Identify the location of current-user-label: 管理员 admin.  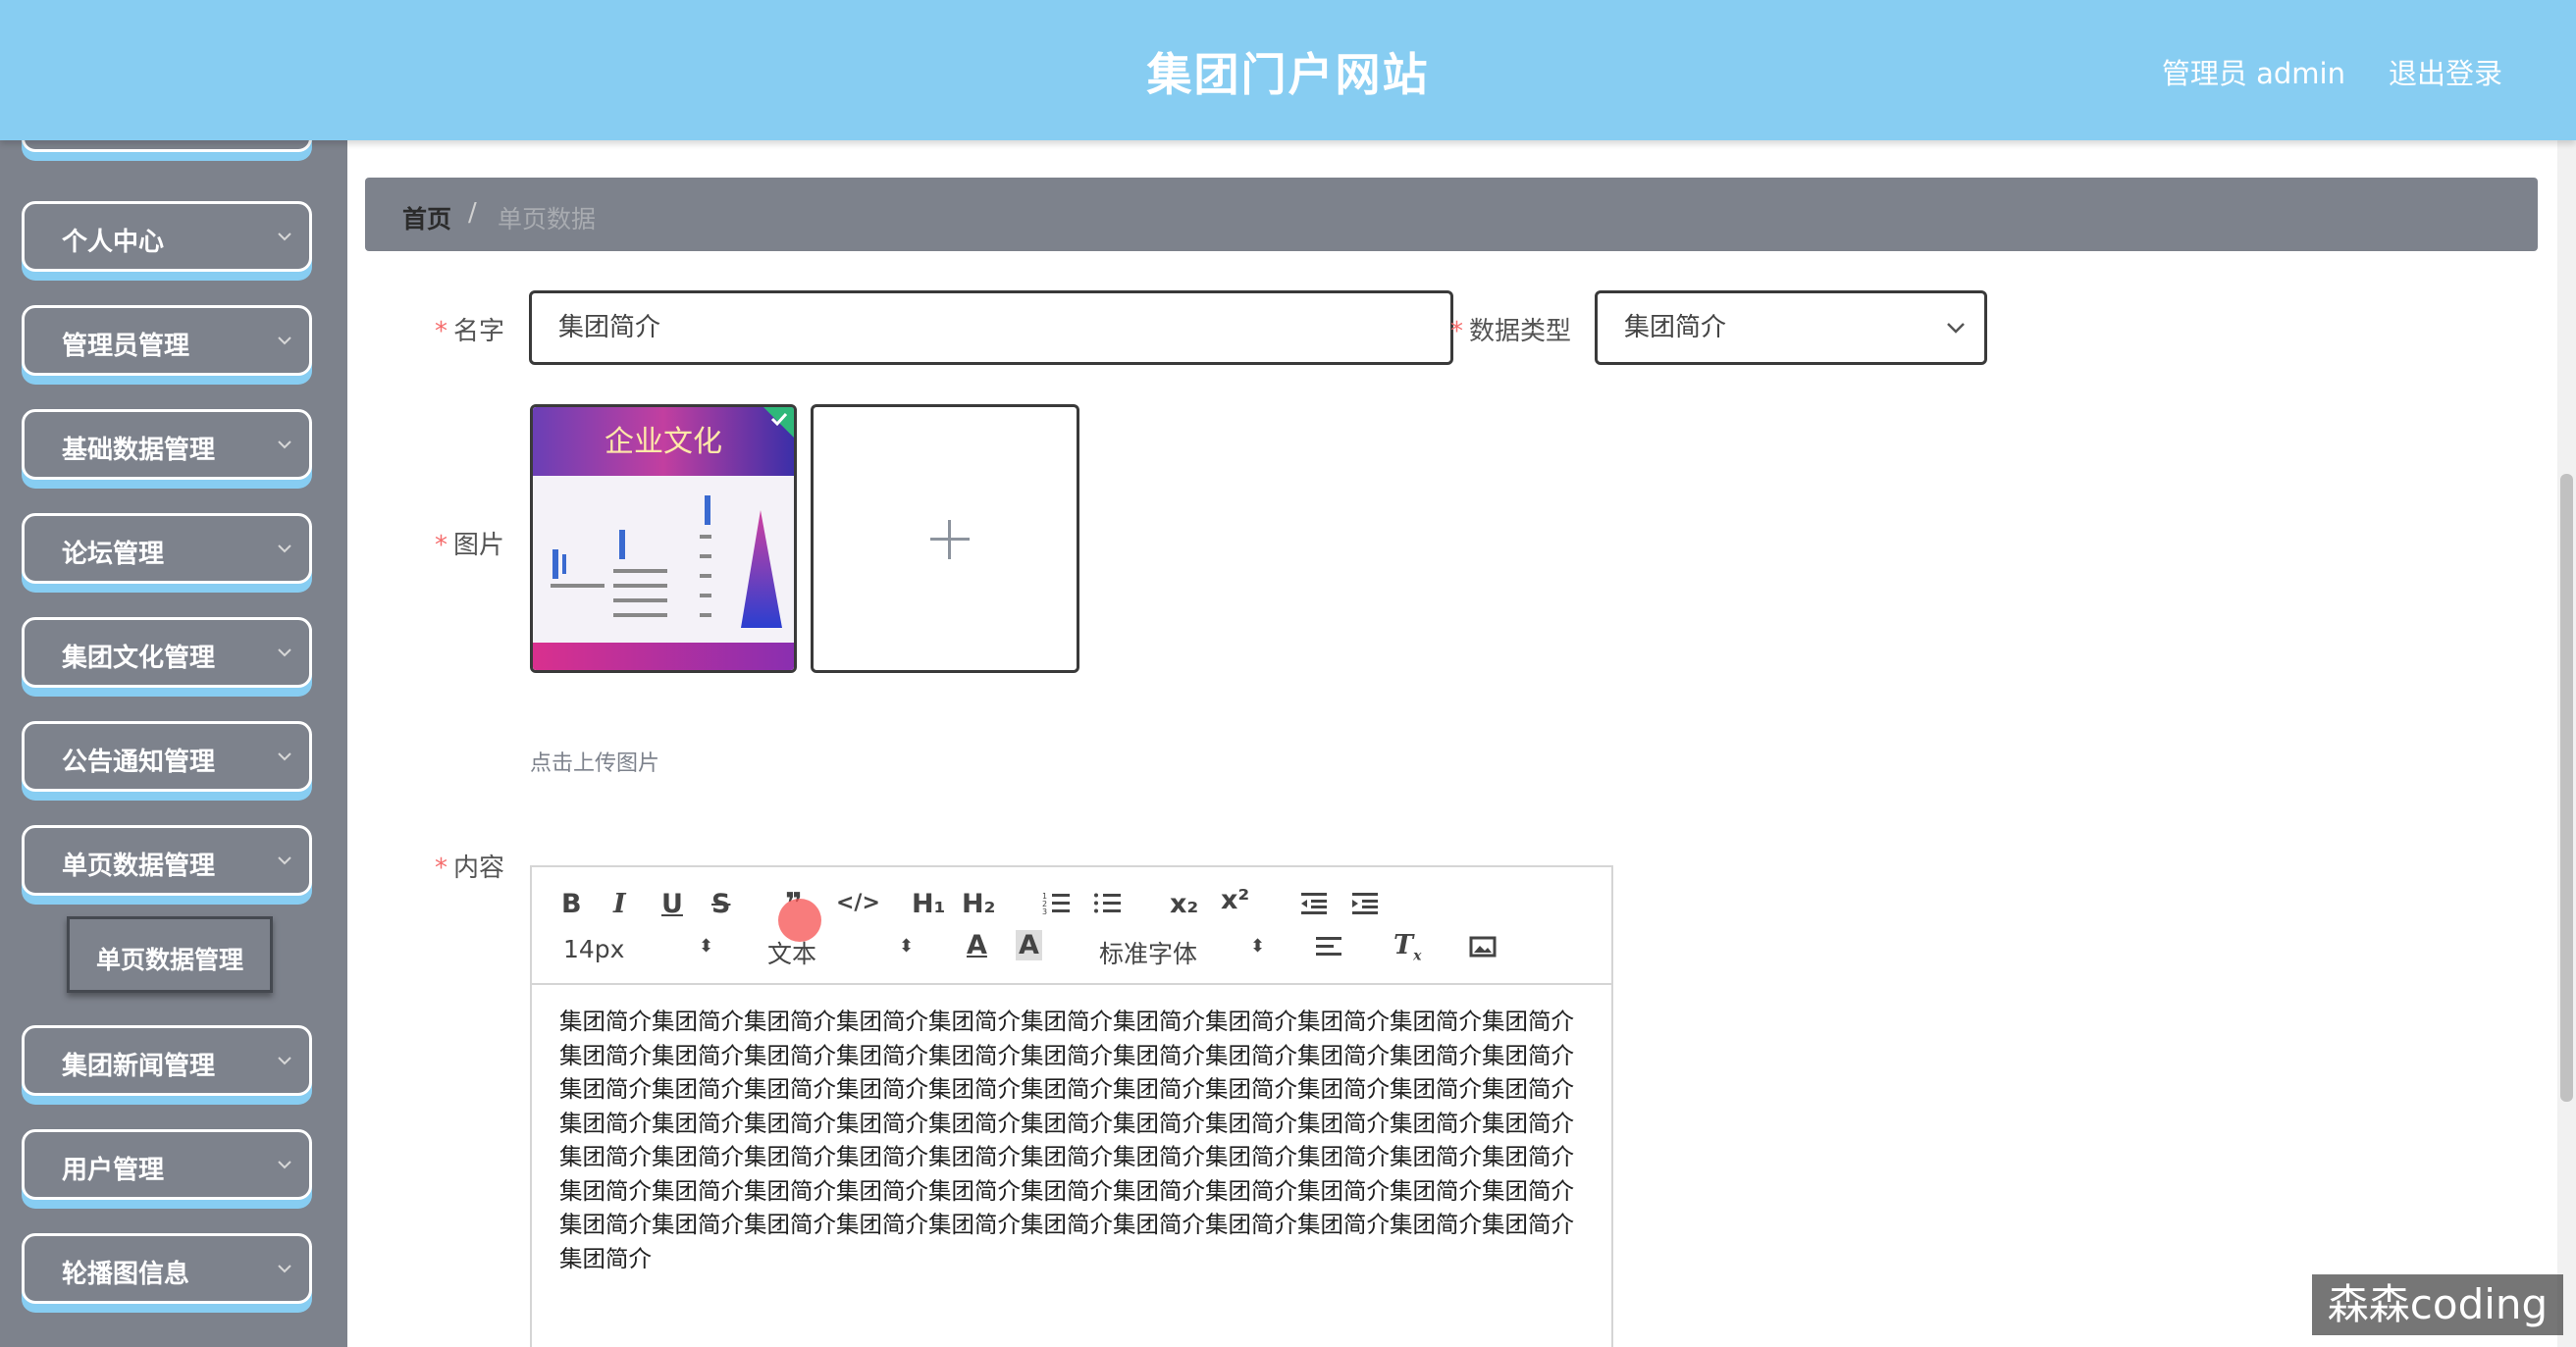
(2253, 73).